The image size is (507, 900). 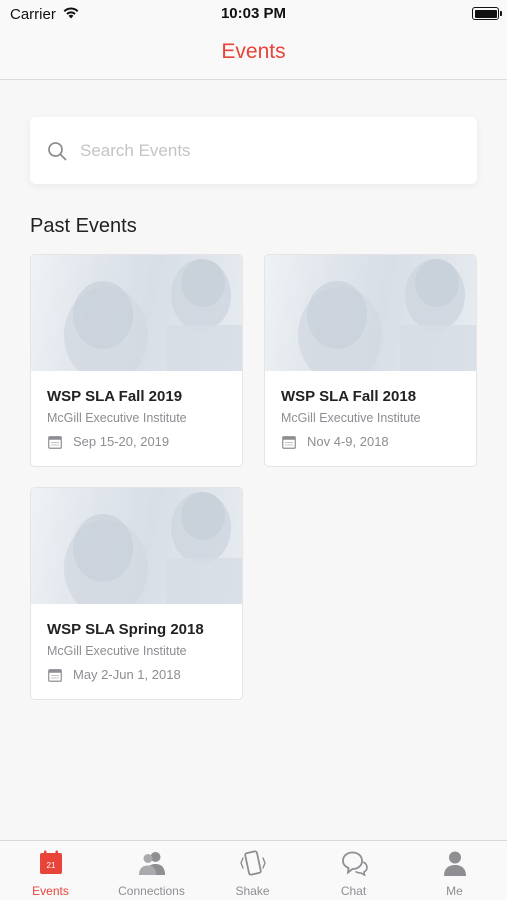 I want to click on event-date: Sep 15-20, 2019, so click(x=121, y=441).